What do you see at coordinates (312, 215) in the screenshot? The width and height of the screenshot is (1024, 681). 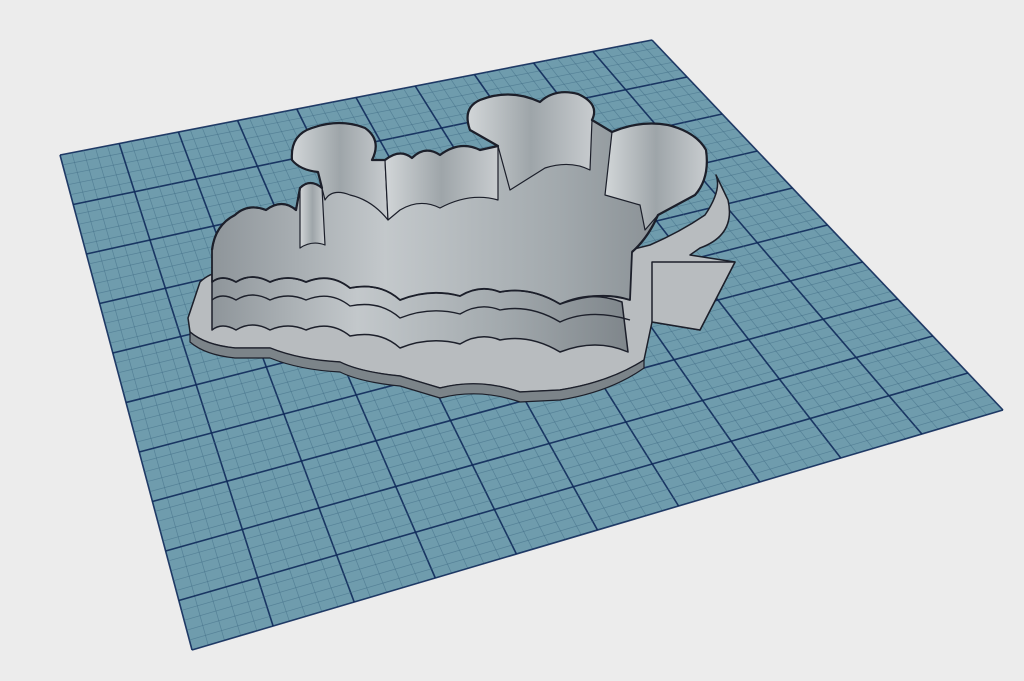 I see `cutter-inner-wall-left` at bounding box center [312, 215].